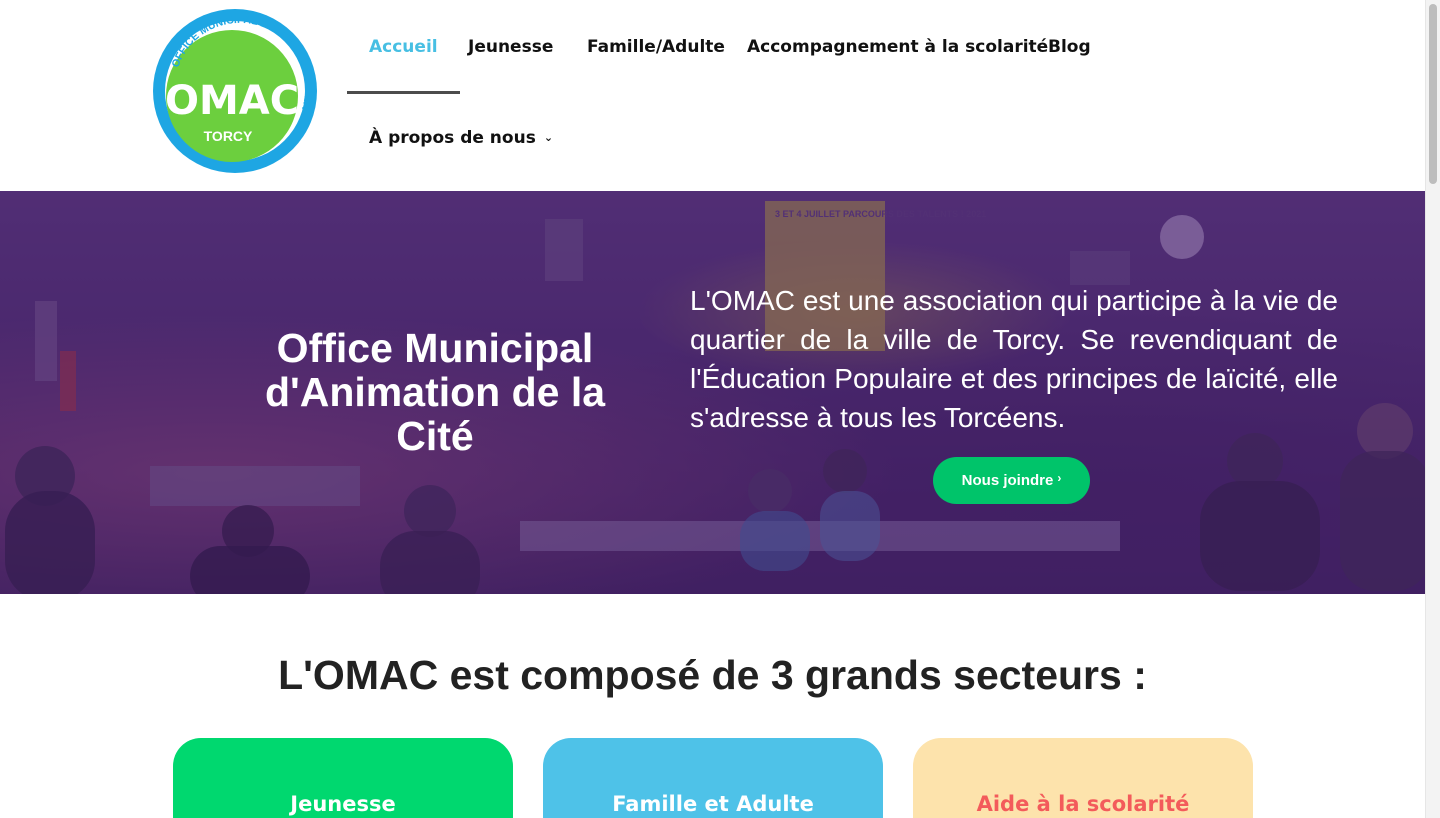 Image resolution: width=1440 pixels, height=818 pixels. Describe the element at coordinates (713, 778) in the screenshot. I see `sector-card-famille-adulte: Famille et Adulte` at that location.